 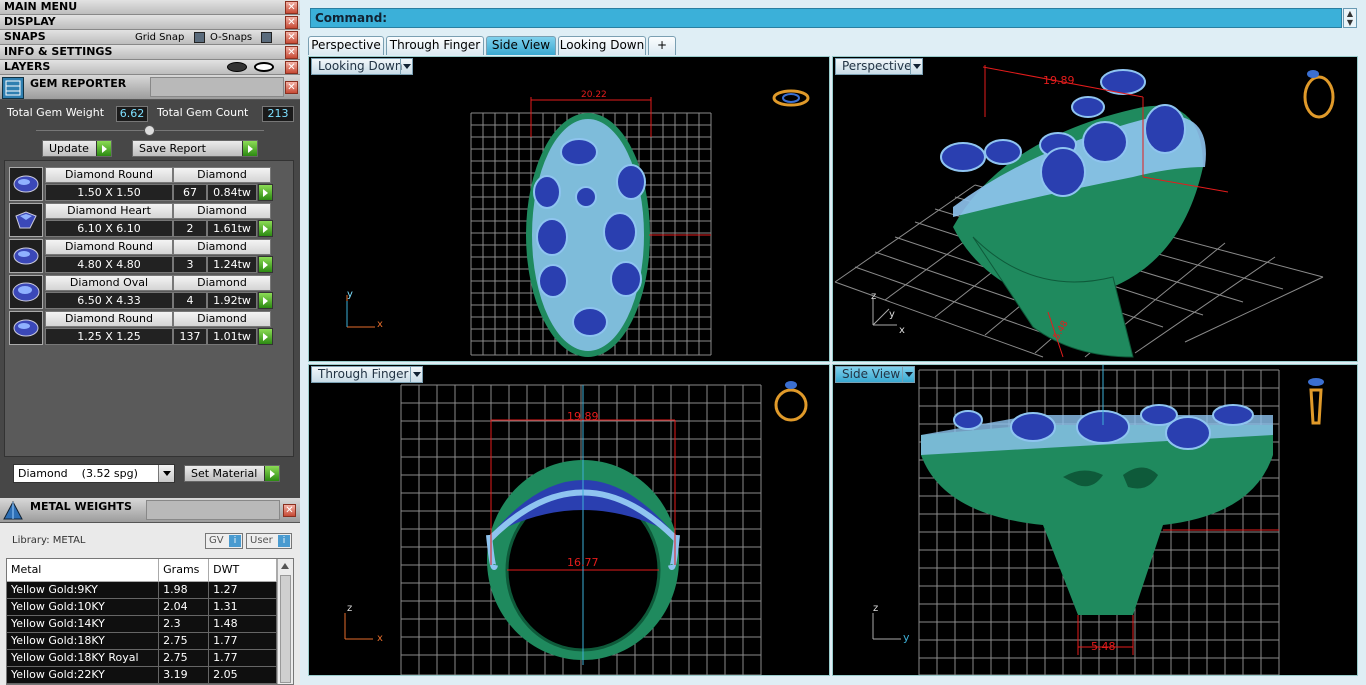 What do you see at coordinates (83, 675) in the screenshot?
I see `metal-name: Yellow Gold:22KY` at bounding box center [83, 675].